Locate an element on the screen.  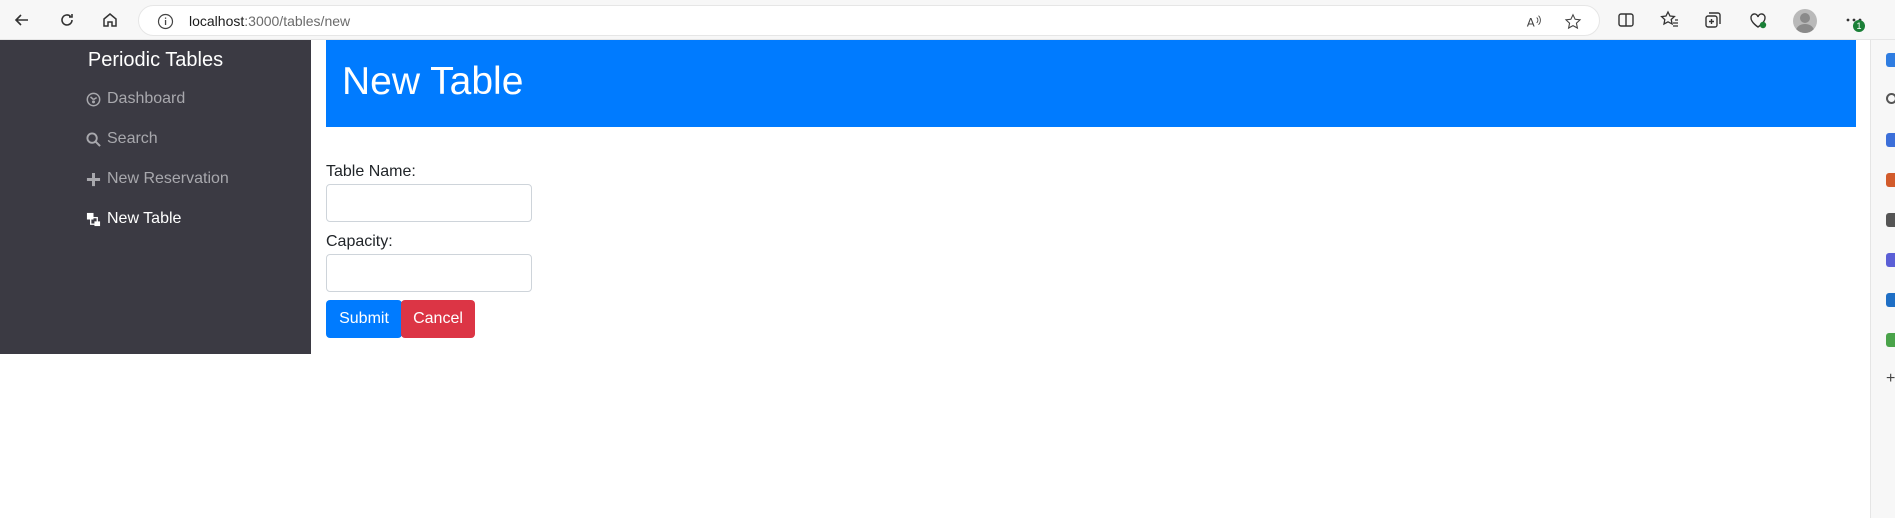
favorites-button is located at coordinates (1670, 20).